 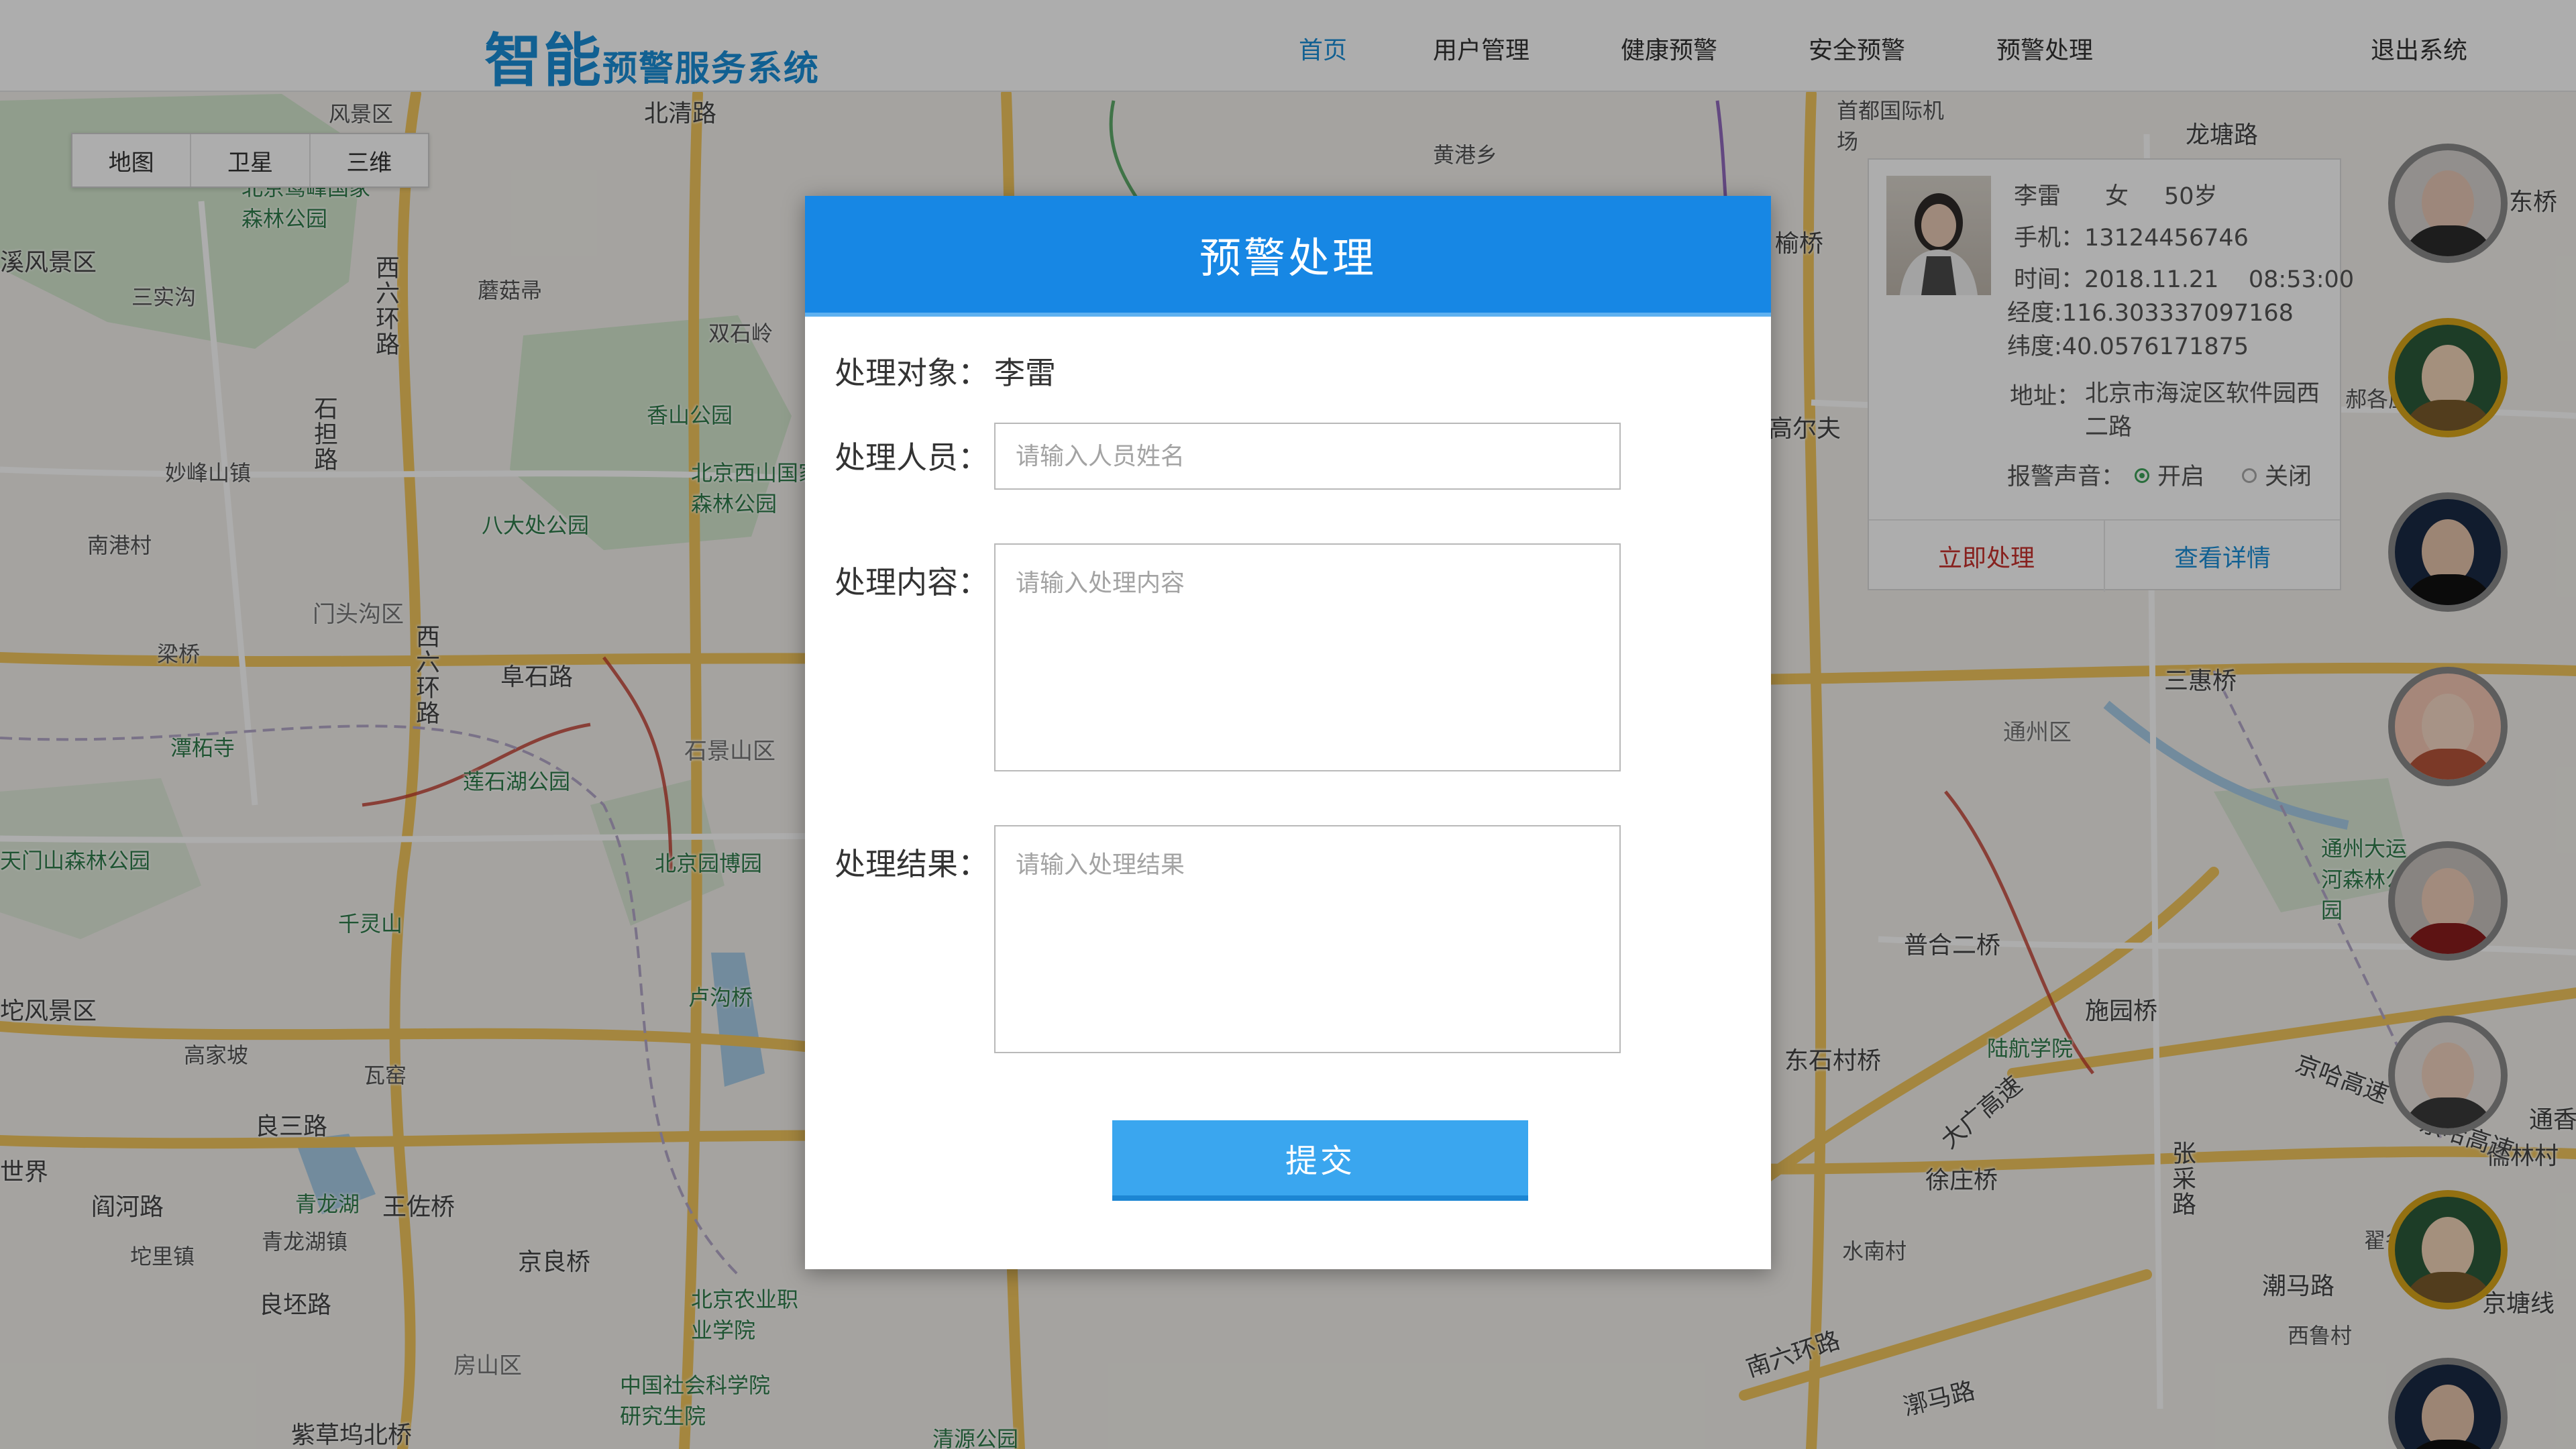 I want to click on target-value: 李雷, so click(x=1025, y=373).